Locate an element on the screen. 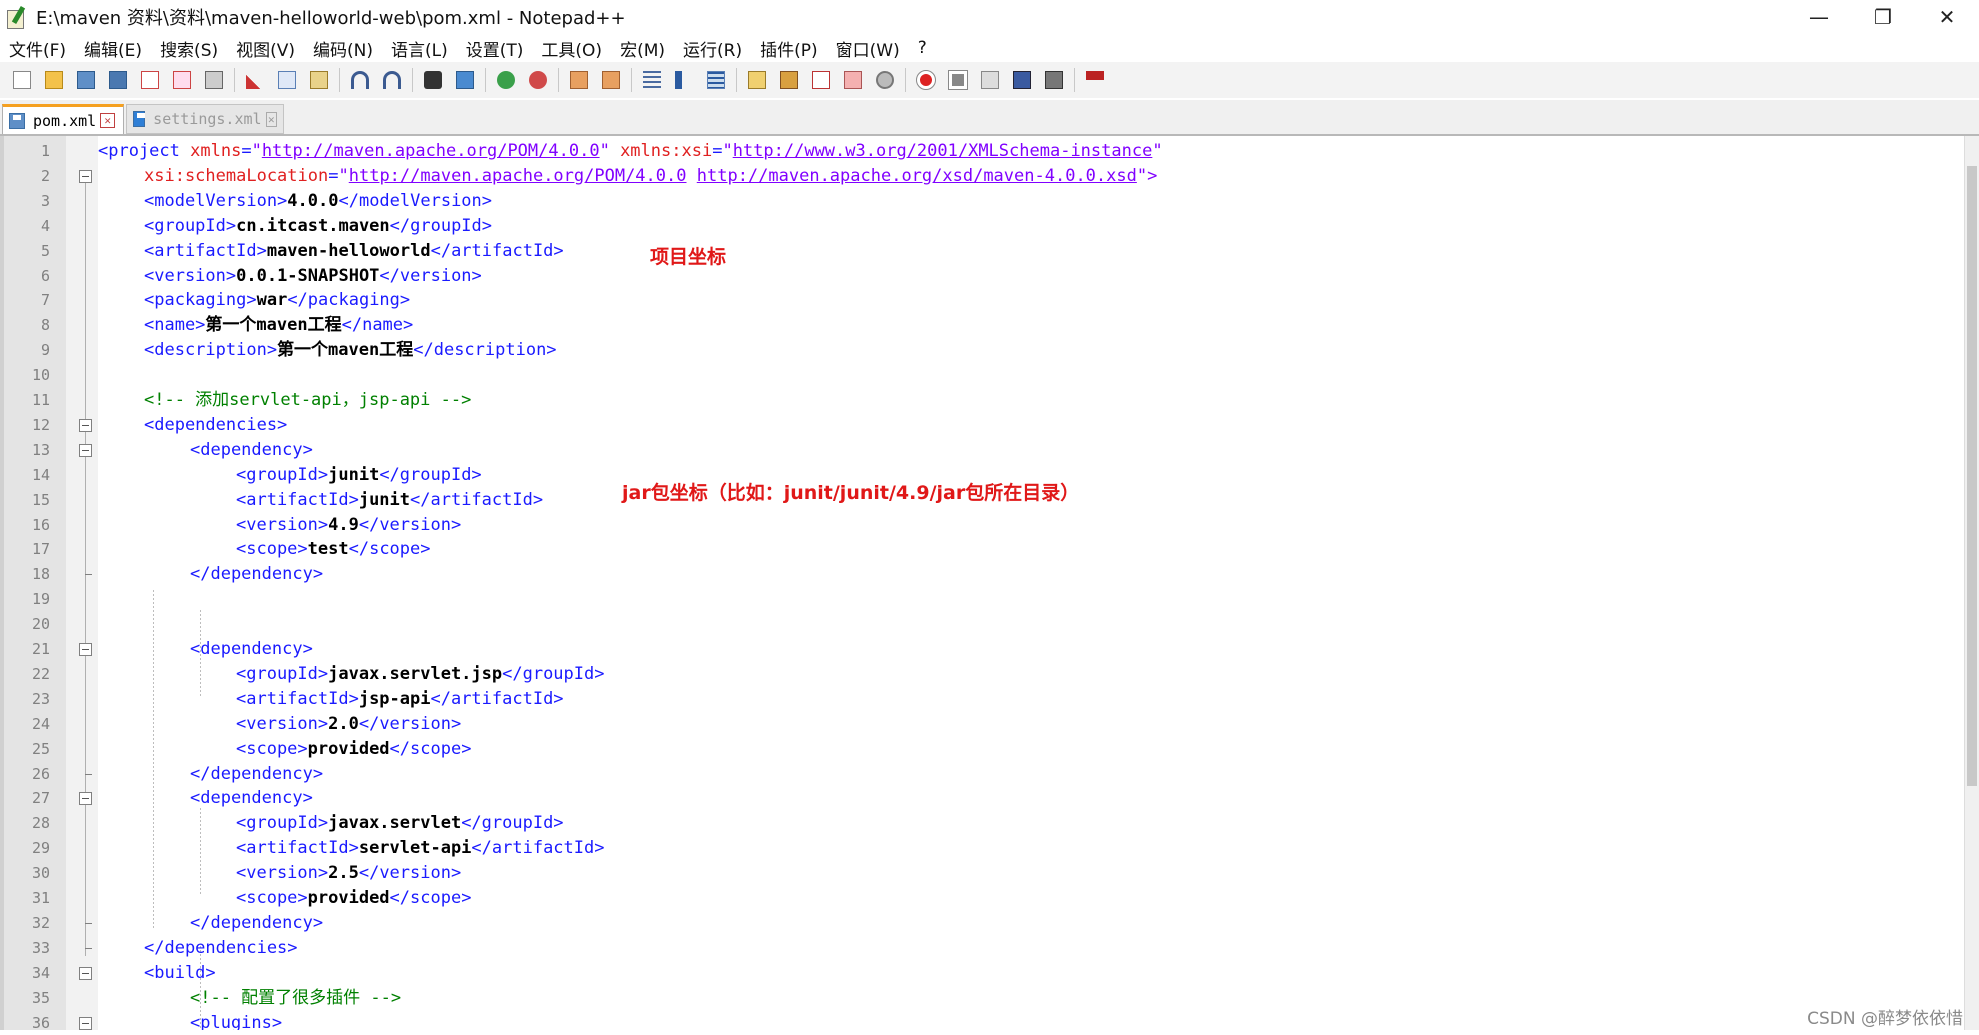 This screenshot has height=1035, width=1979. code-line: 30 <version>2.5</version> is located at coordinates (980, 873).